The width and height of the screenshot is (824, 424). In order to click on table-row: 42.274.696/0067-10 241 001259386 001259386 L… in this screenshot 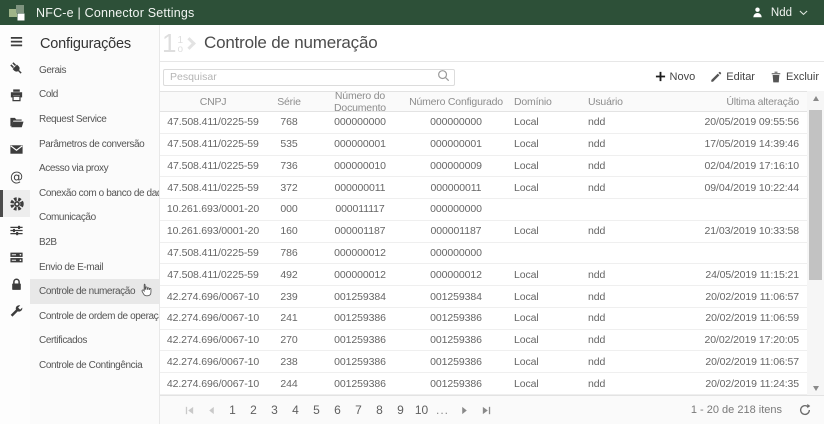, I will do `click(483, 319)`.